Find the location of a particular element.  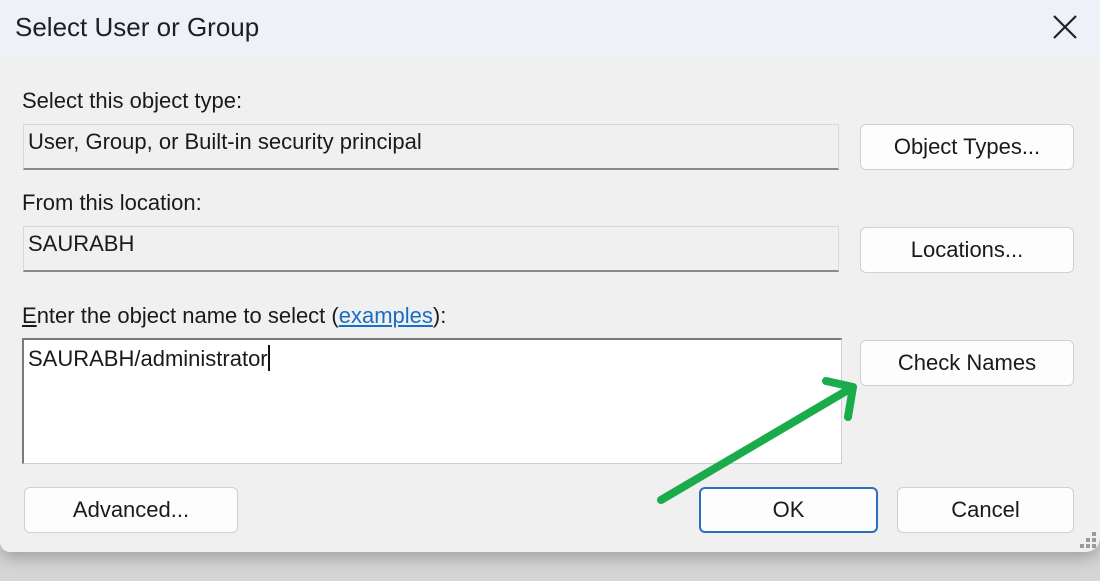

location-label: From this location: is located at coordinates (112, 202).